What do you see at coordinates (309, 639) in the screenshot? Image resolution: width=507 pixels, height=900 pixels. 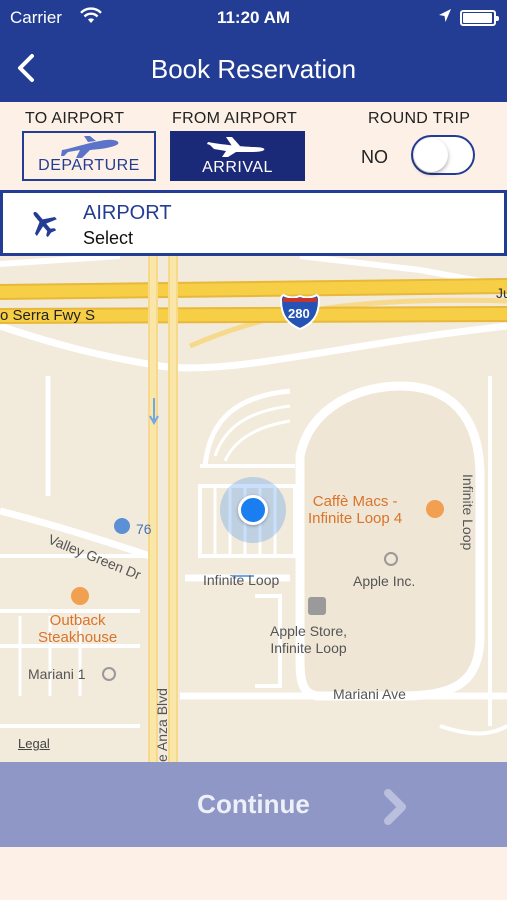 I see `map-label-apple-store: Apple Store, Infinite Loop` at bounding box center [309, 639].